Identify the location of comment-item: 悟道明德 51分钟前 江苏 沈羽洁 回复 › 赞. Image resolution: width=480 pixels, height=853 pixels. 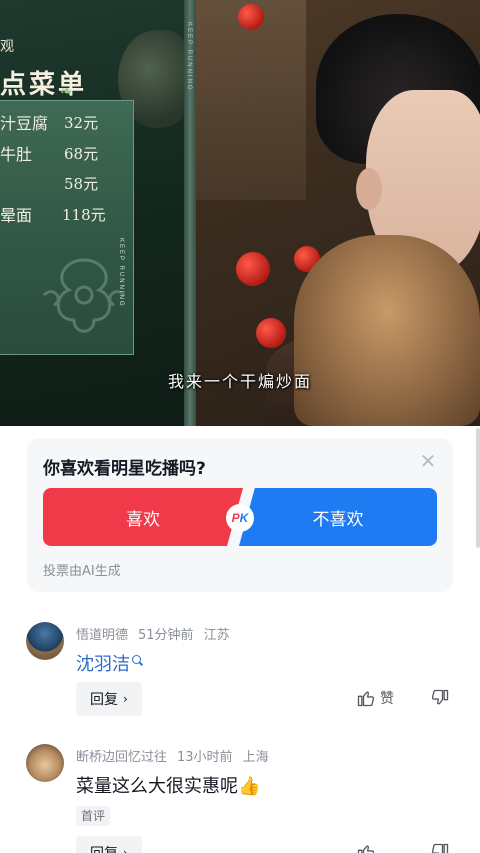
(240, 675).